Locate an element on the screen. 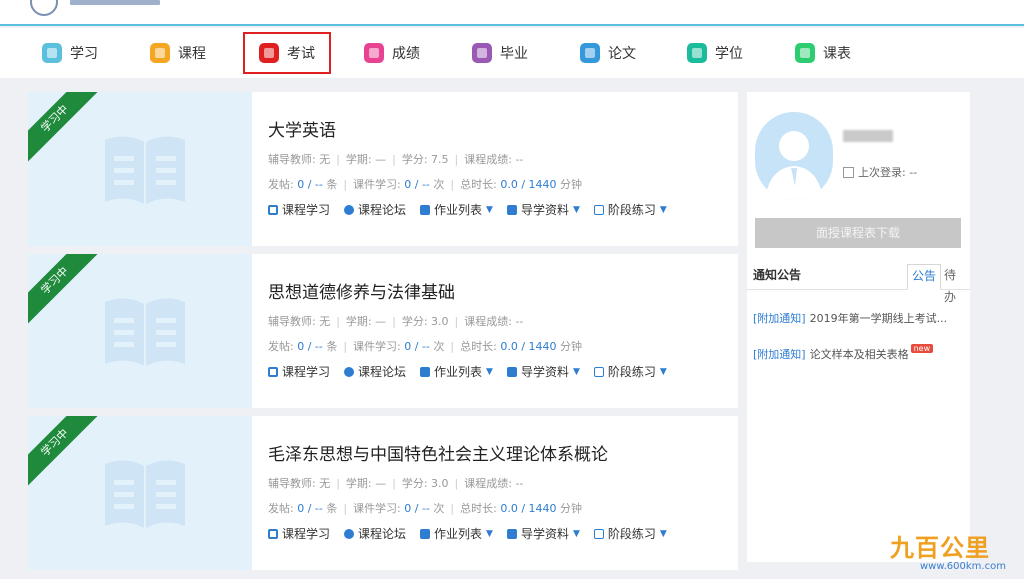  download-timetable-button: 面授课程表下载 is located at coordinates (858, 233).